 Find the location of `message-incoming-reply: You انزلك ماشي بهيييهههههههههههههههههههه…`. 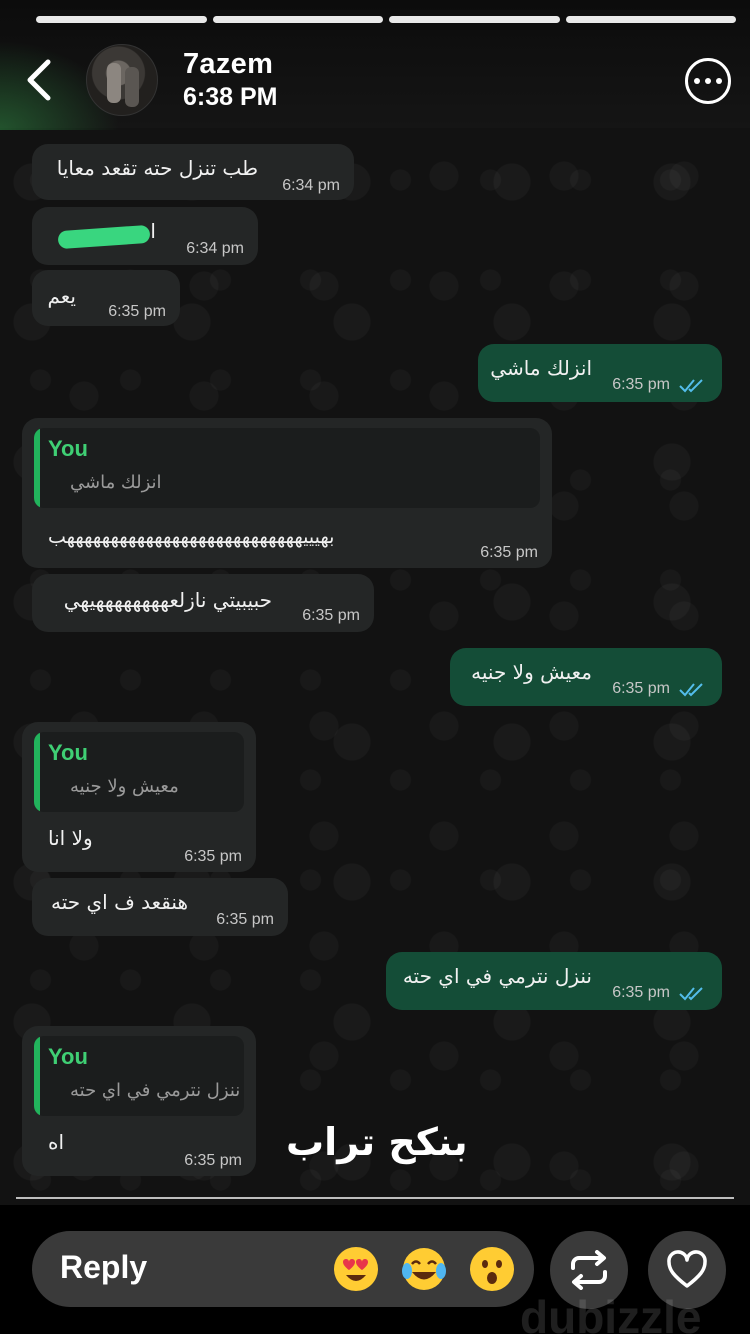

message-incoming-reply: You انزلك ماشي بهيييهههههههههههههههههههه… is located at coordinates (287, 493).